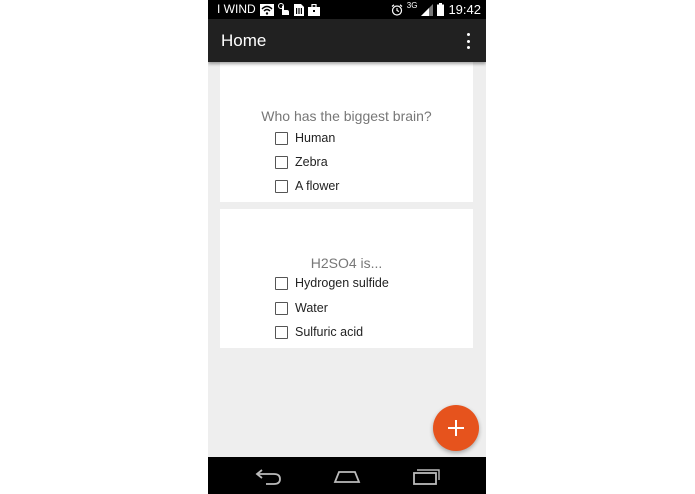 The image size is (695, 494). What do you see at coordinates (329, 332) in the screenshot?
I see `answer-label: Sulfuric acid` at bounding box center [329, 332].